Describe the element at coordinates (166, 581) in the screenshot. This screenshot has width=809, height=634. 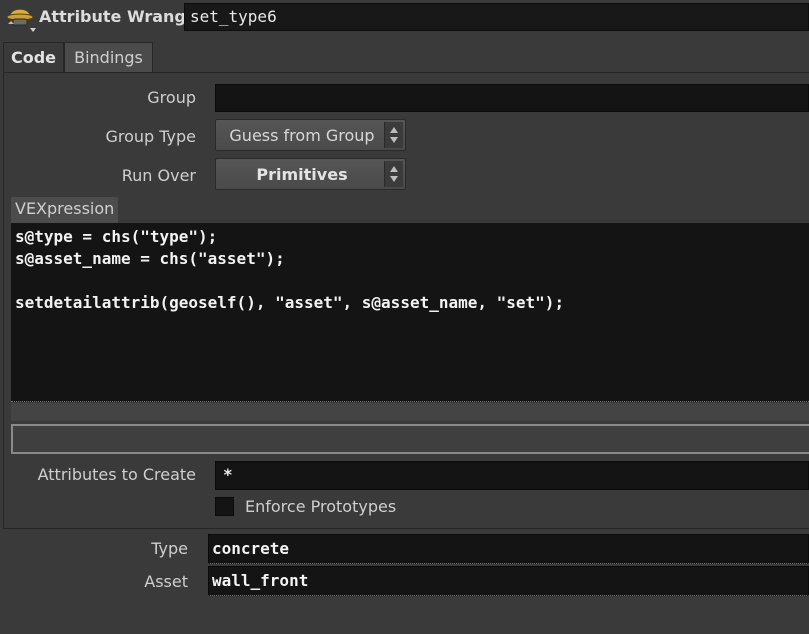
I see `asset-label: Asset` at that location.